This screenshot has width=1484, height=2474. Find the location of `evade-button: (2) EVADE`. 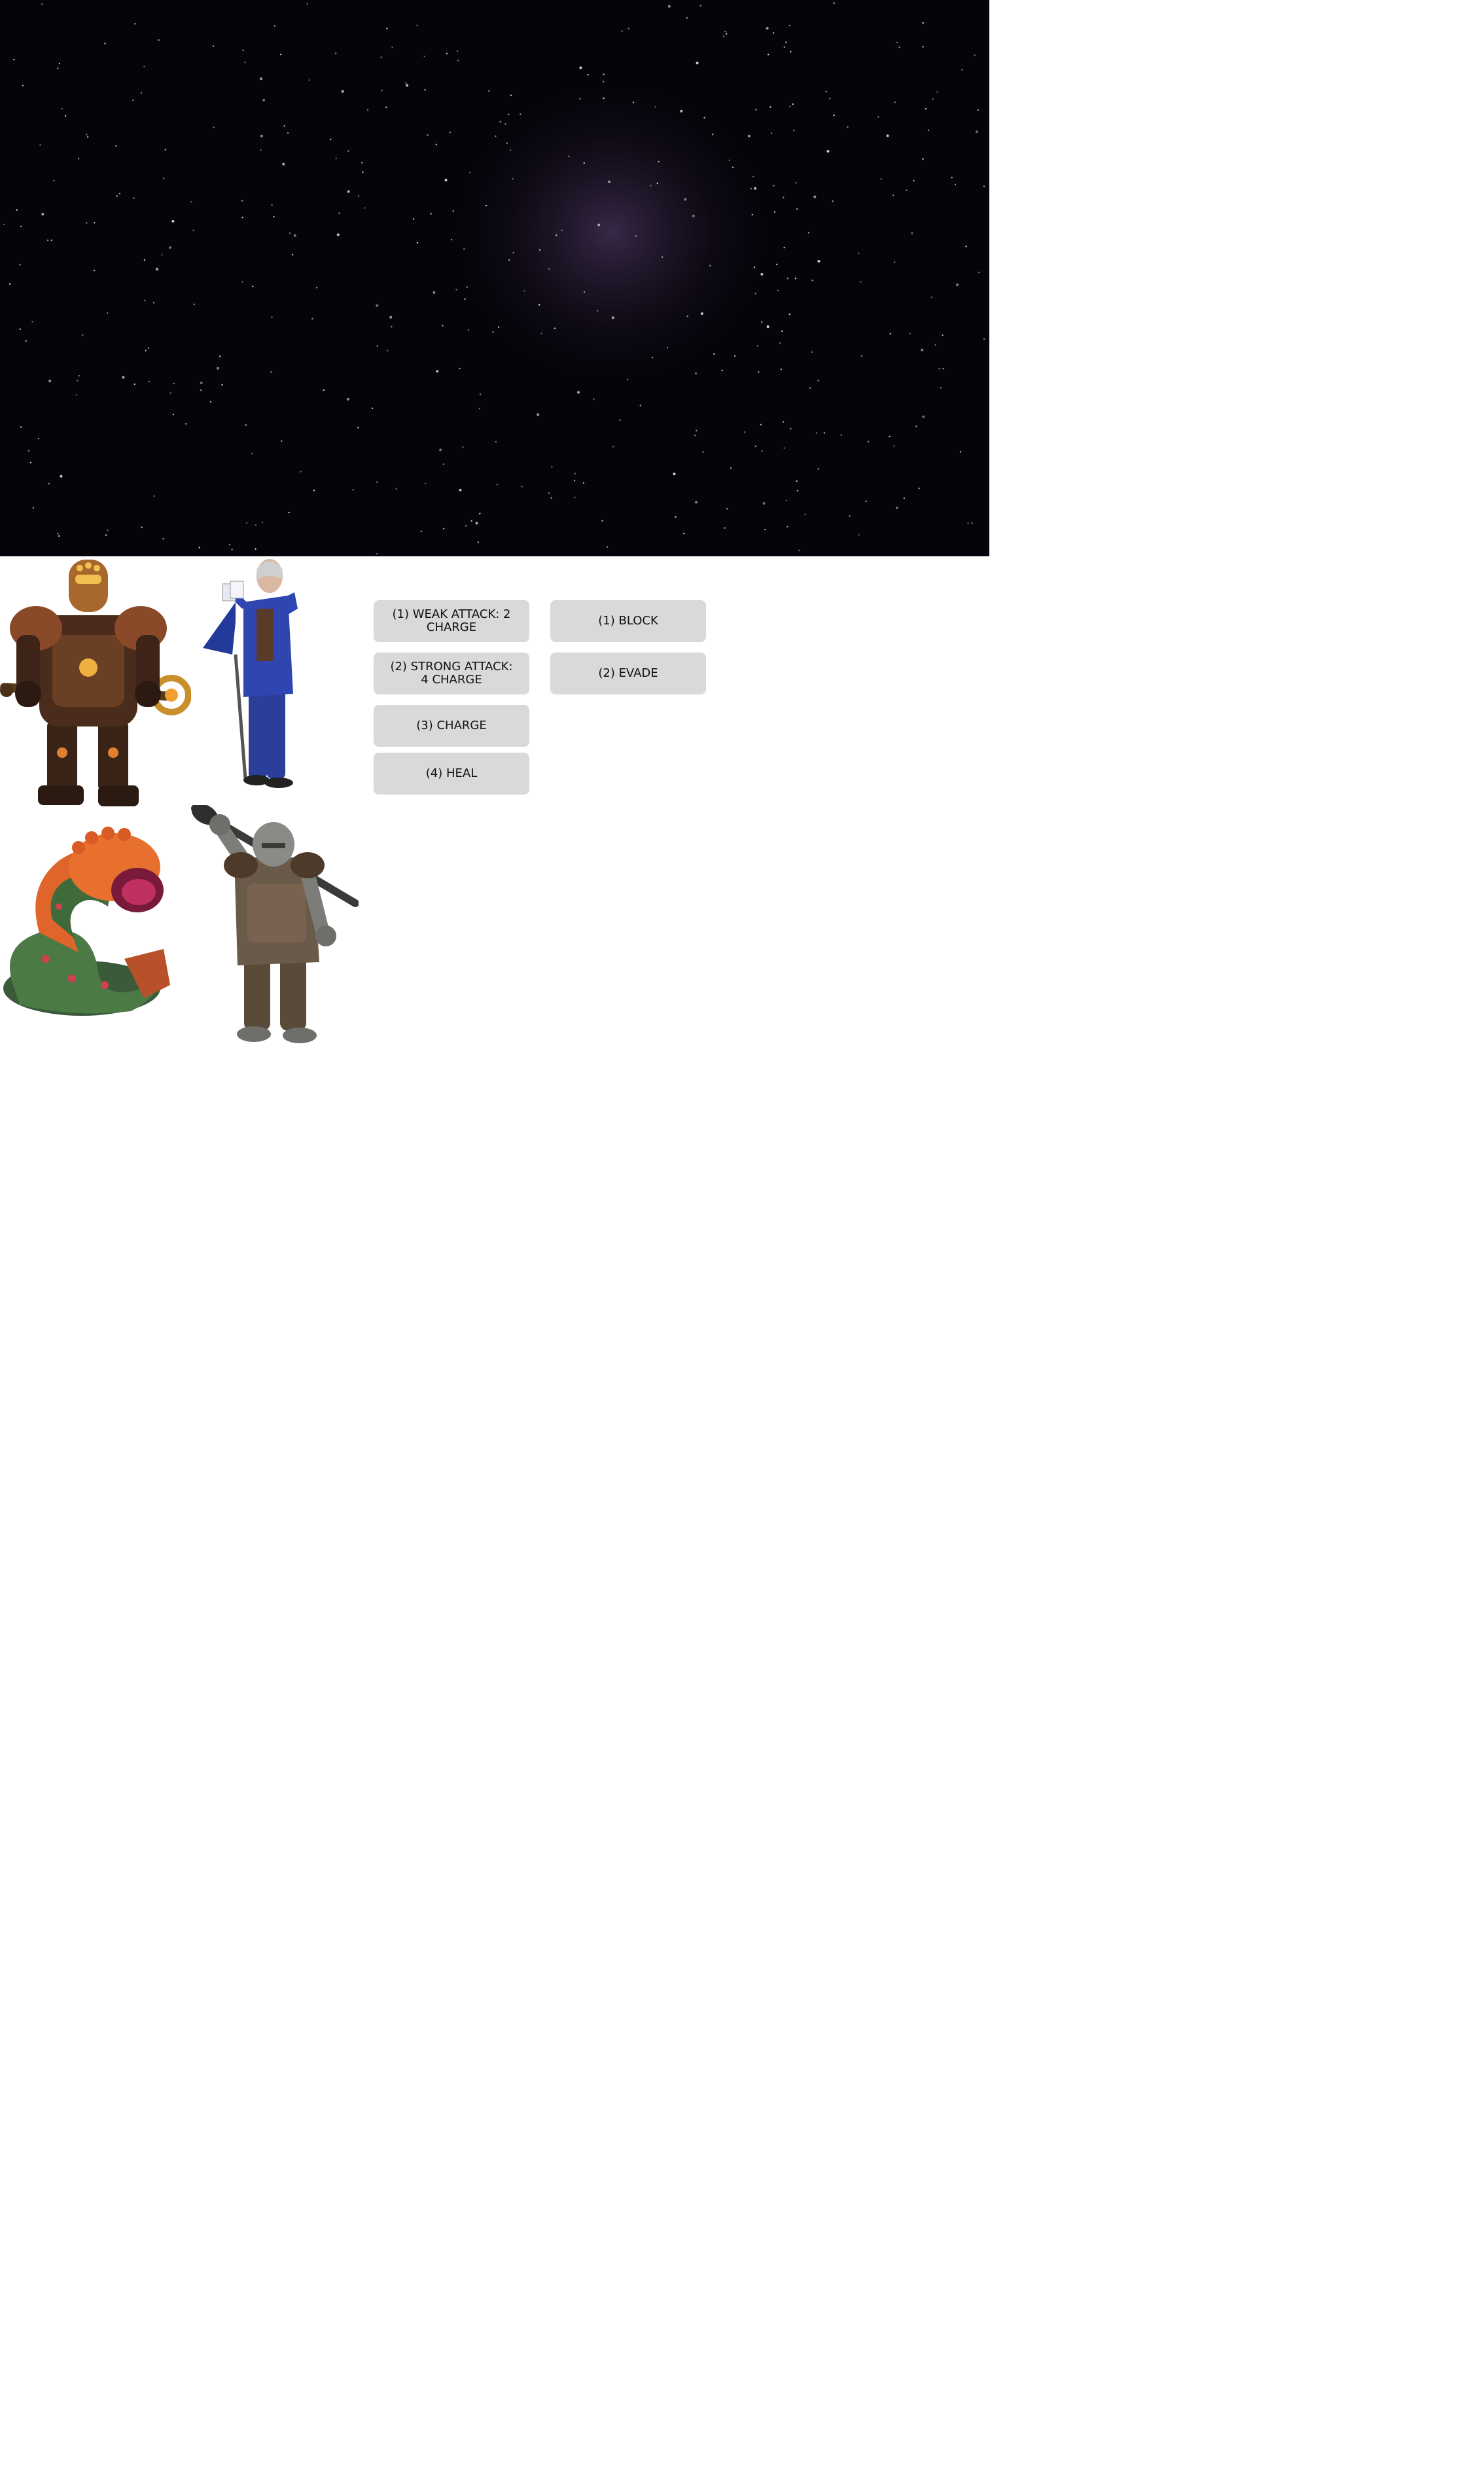

evade-button: (2) EVADE is located at coordinates (628, 673).